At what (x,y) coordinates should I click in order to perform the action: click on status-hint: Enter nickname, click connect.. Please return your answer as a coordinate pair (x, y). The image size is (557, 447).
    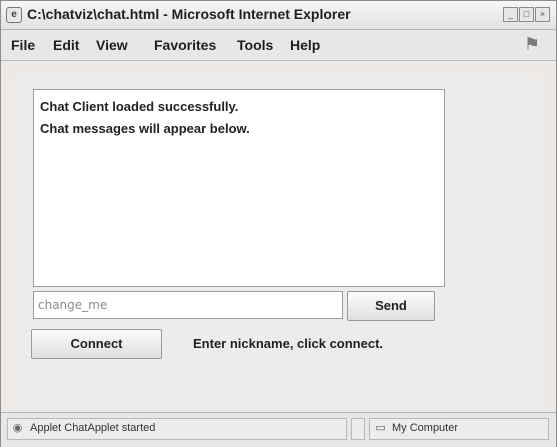
    Looking at the image, I should click on (288, 343).